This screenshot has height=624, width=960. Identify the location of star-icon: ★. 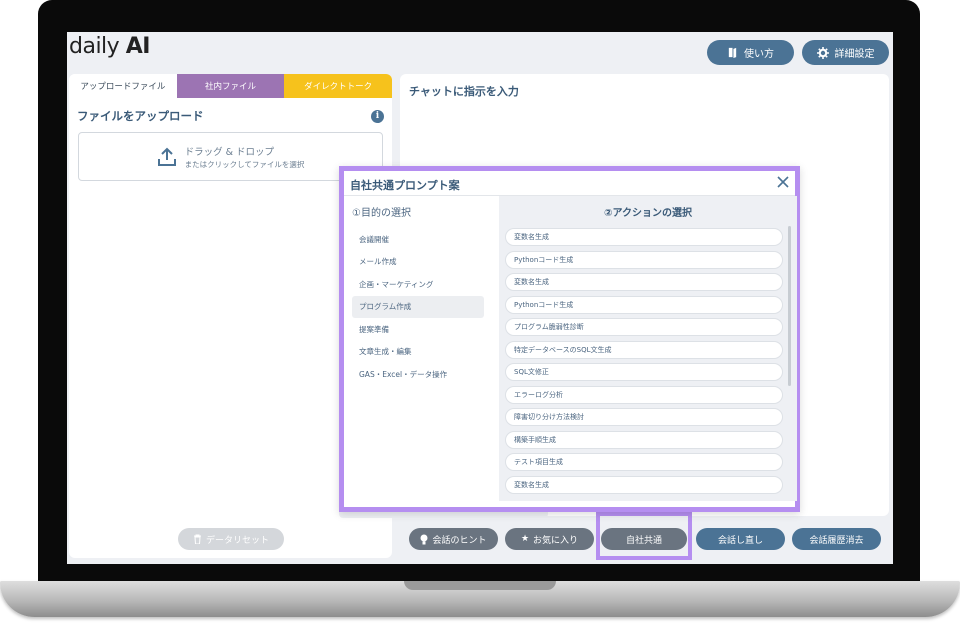
(525, 539).